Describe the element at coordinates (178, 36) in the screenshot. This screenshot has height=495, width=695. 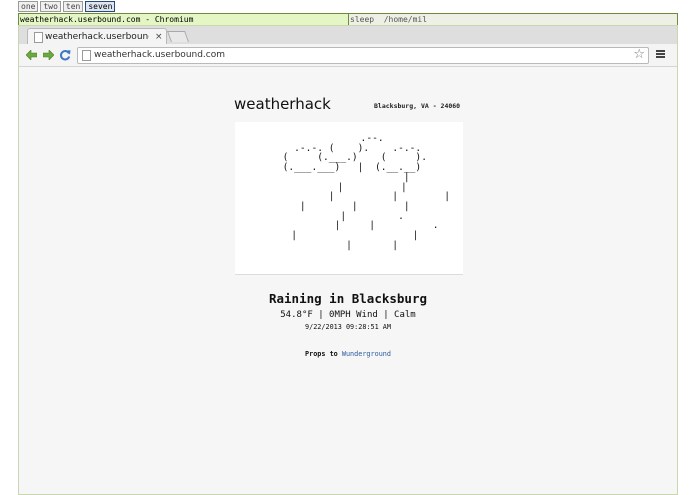
I see `new-tab-button` at that location.